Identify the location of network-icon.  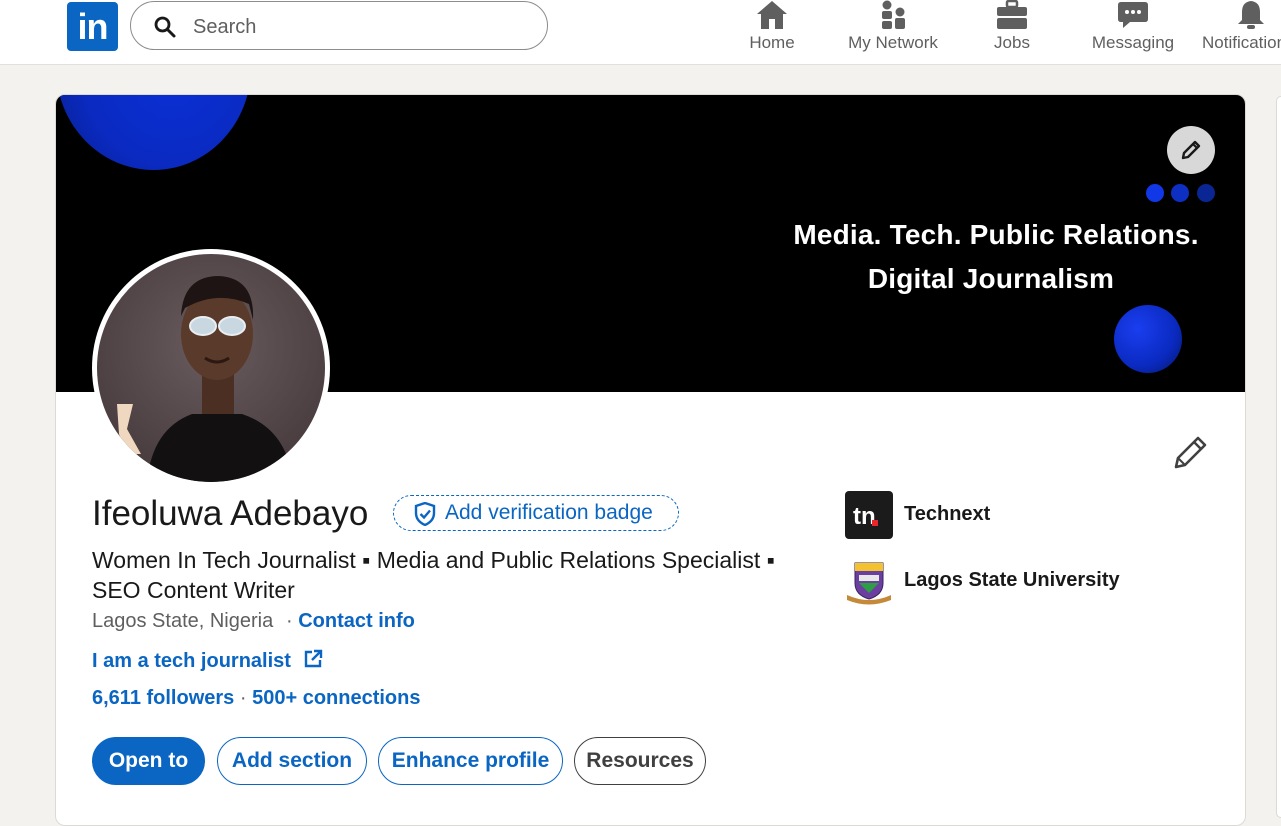
(893, 14).